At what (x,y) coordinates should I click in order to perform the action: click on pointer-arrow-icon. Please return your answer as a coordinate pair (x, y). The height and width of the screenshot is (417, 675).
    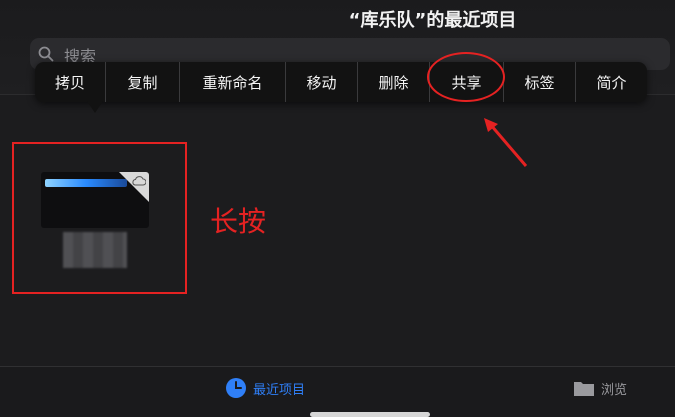
    Looking at the image, I should click on (506, 142).